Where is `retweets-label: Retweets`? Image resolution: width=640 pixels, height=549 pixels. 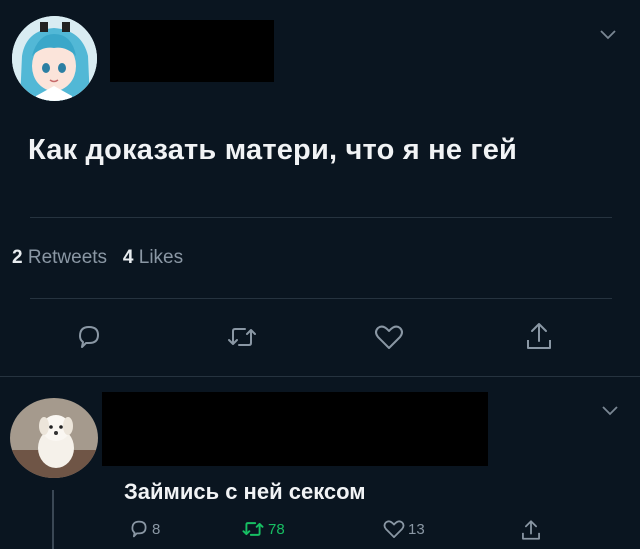
retweets-label: Retweets is located at coordinates (67, 257).